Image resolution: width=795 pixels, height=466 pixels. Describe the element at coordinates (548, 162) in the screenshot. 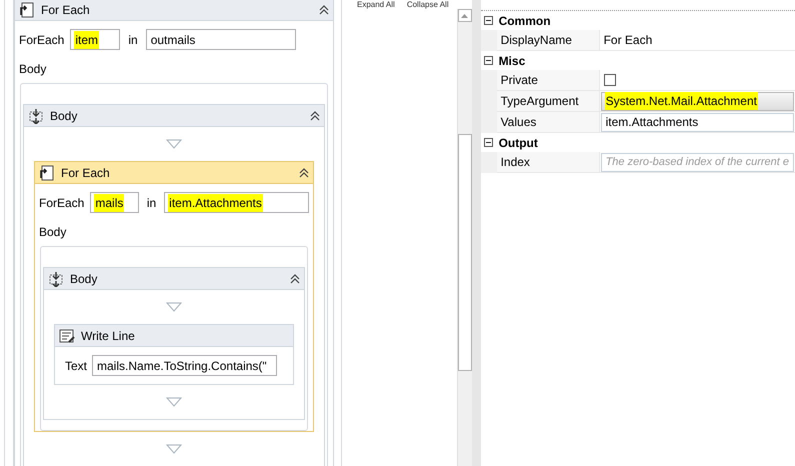

I see `property-name: Index` at that location.